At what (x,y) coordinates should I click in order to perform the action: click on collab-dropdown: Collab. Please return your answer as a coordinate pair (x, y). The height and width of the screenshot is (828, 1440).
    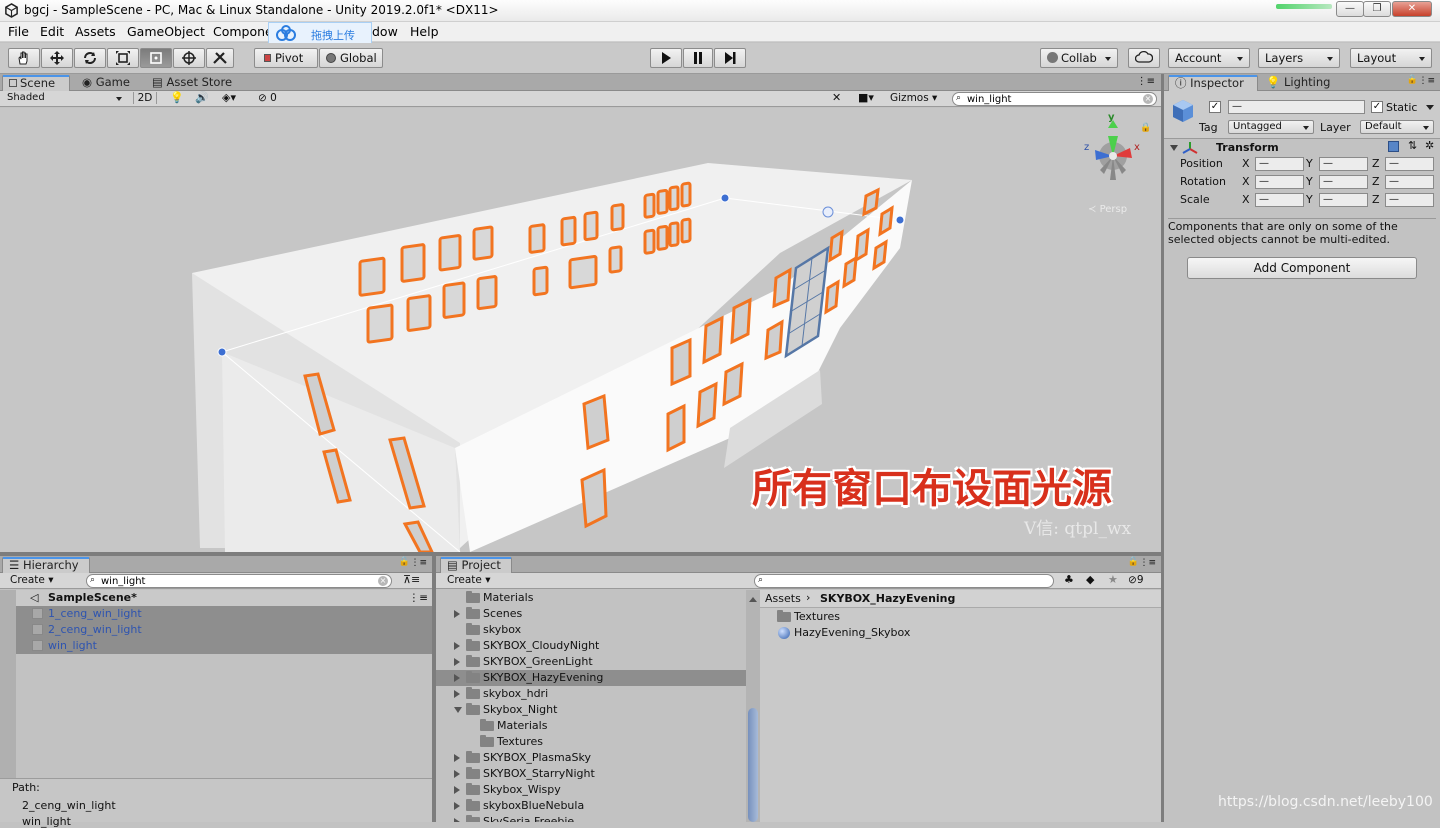
    Looking at the image, I should click on (1079, 58).